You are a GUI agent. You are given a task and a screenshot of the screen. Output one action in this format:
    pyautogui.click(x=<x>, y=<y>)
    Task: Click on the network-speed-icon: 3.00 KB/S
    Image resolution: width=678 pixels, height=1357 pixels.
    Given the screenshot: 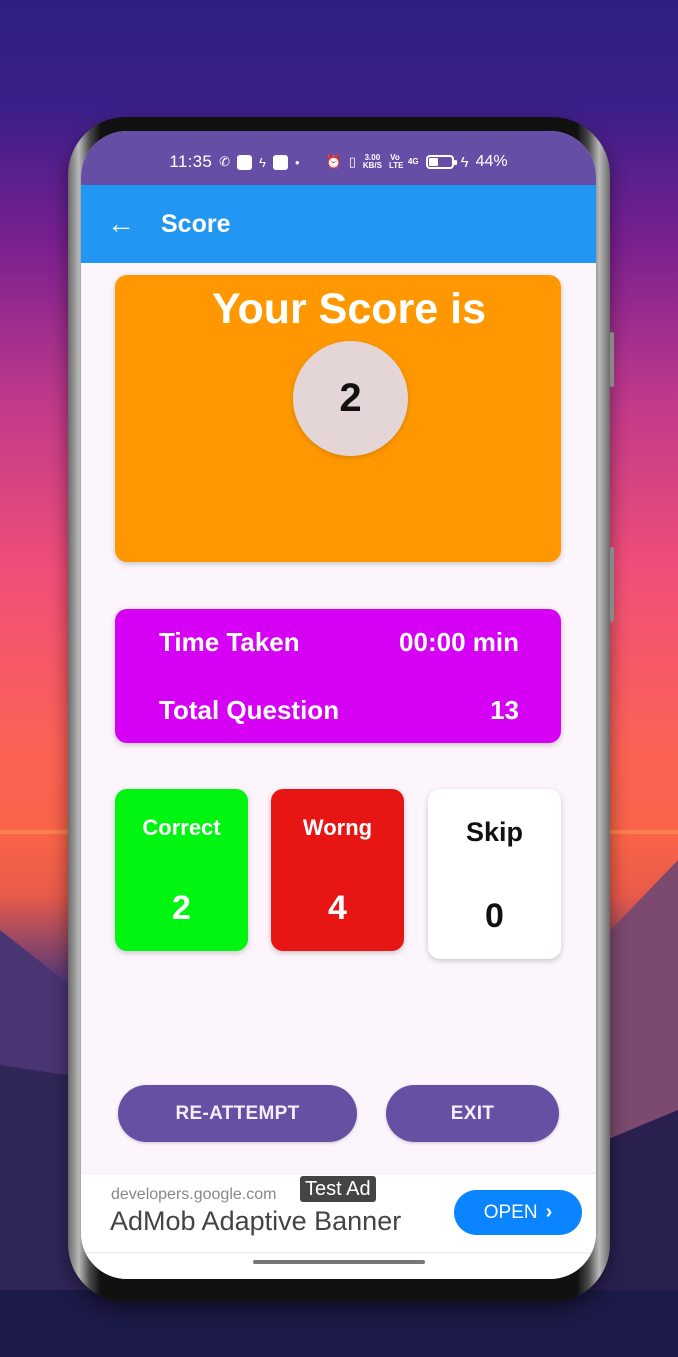 What is the action you would take?
    pyautogui.click(x=372, y=162)
    